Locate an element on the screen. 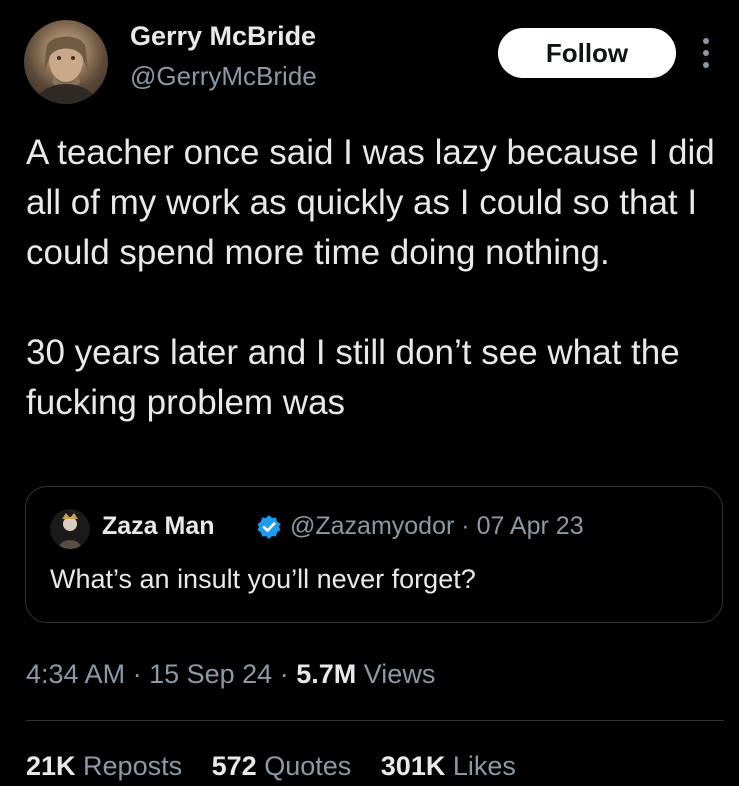 This screenshot has width=739, height=786. profile-photo-icon is located at coordinates (66, 70).